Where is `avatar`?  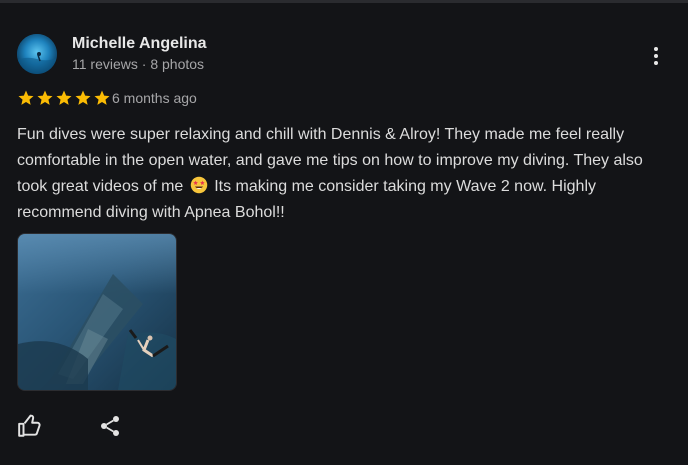 avatar is located at coordinates (37, 54).